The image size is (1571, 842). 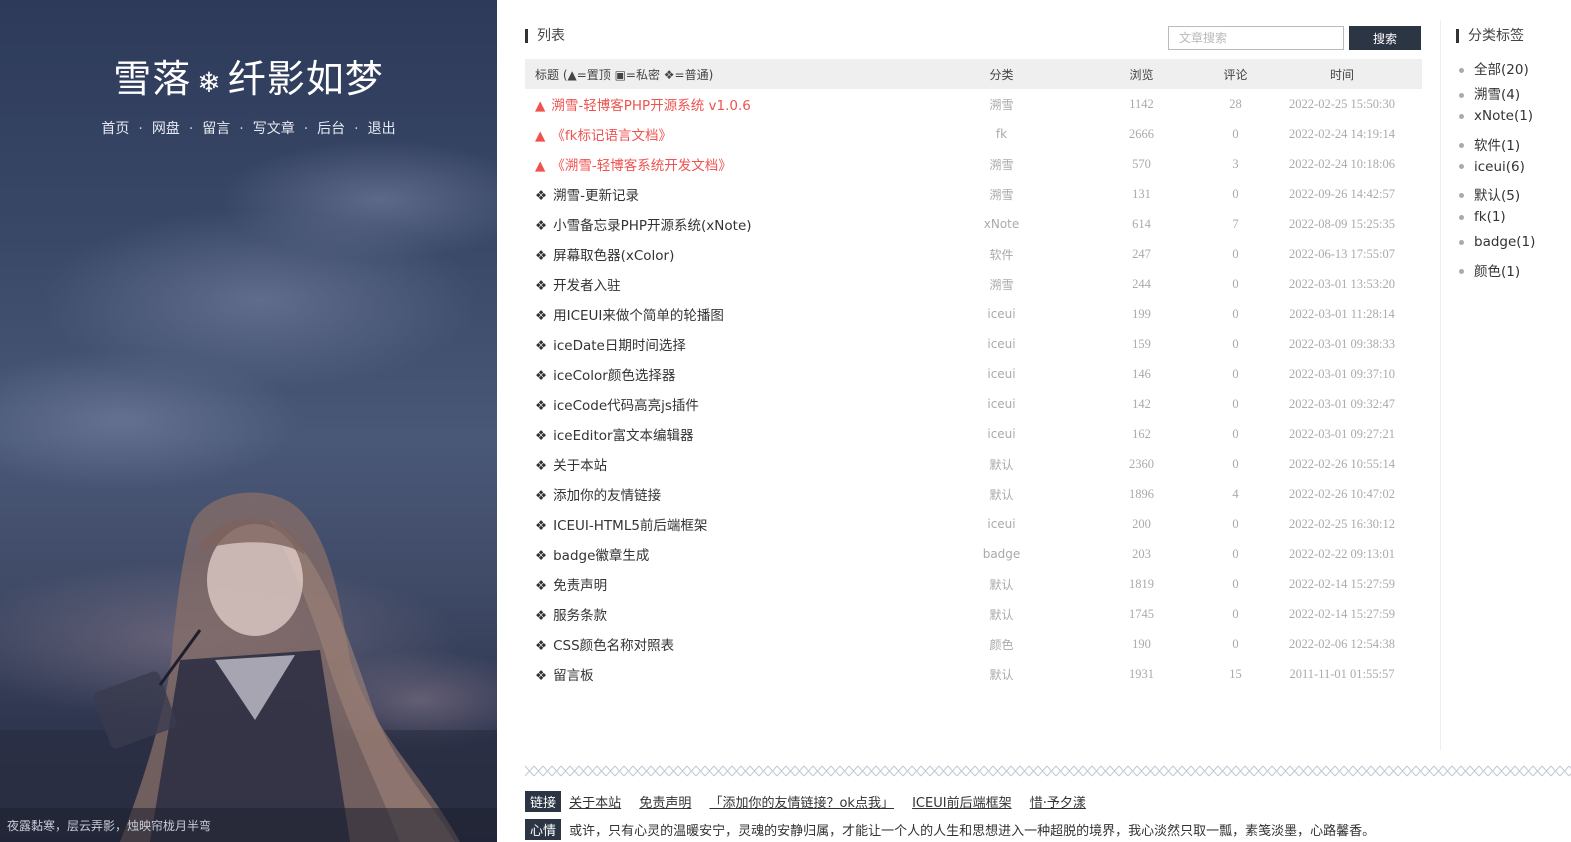 What do you see at coordinates (727, 374) in the screenshot?
I see `row-title: ❖ iceColor颜色选择器` at bounding box center [727, 374].